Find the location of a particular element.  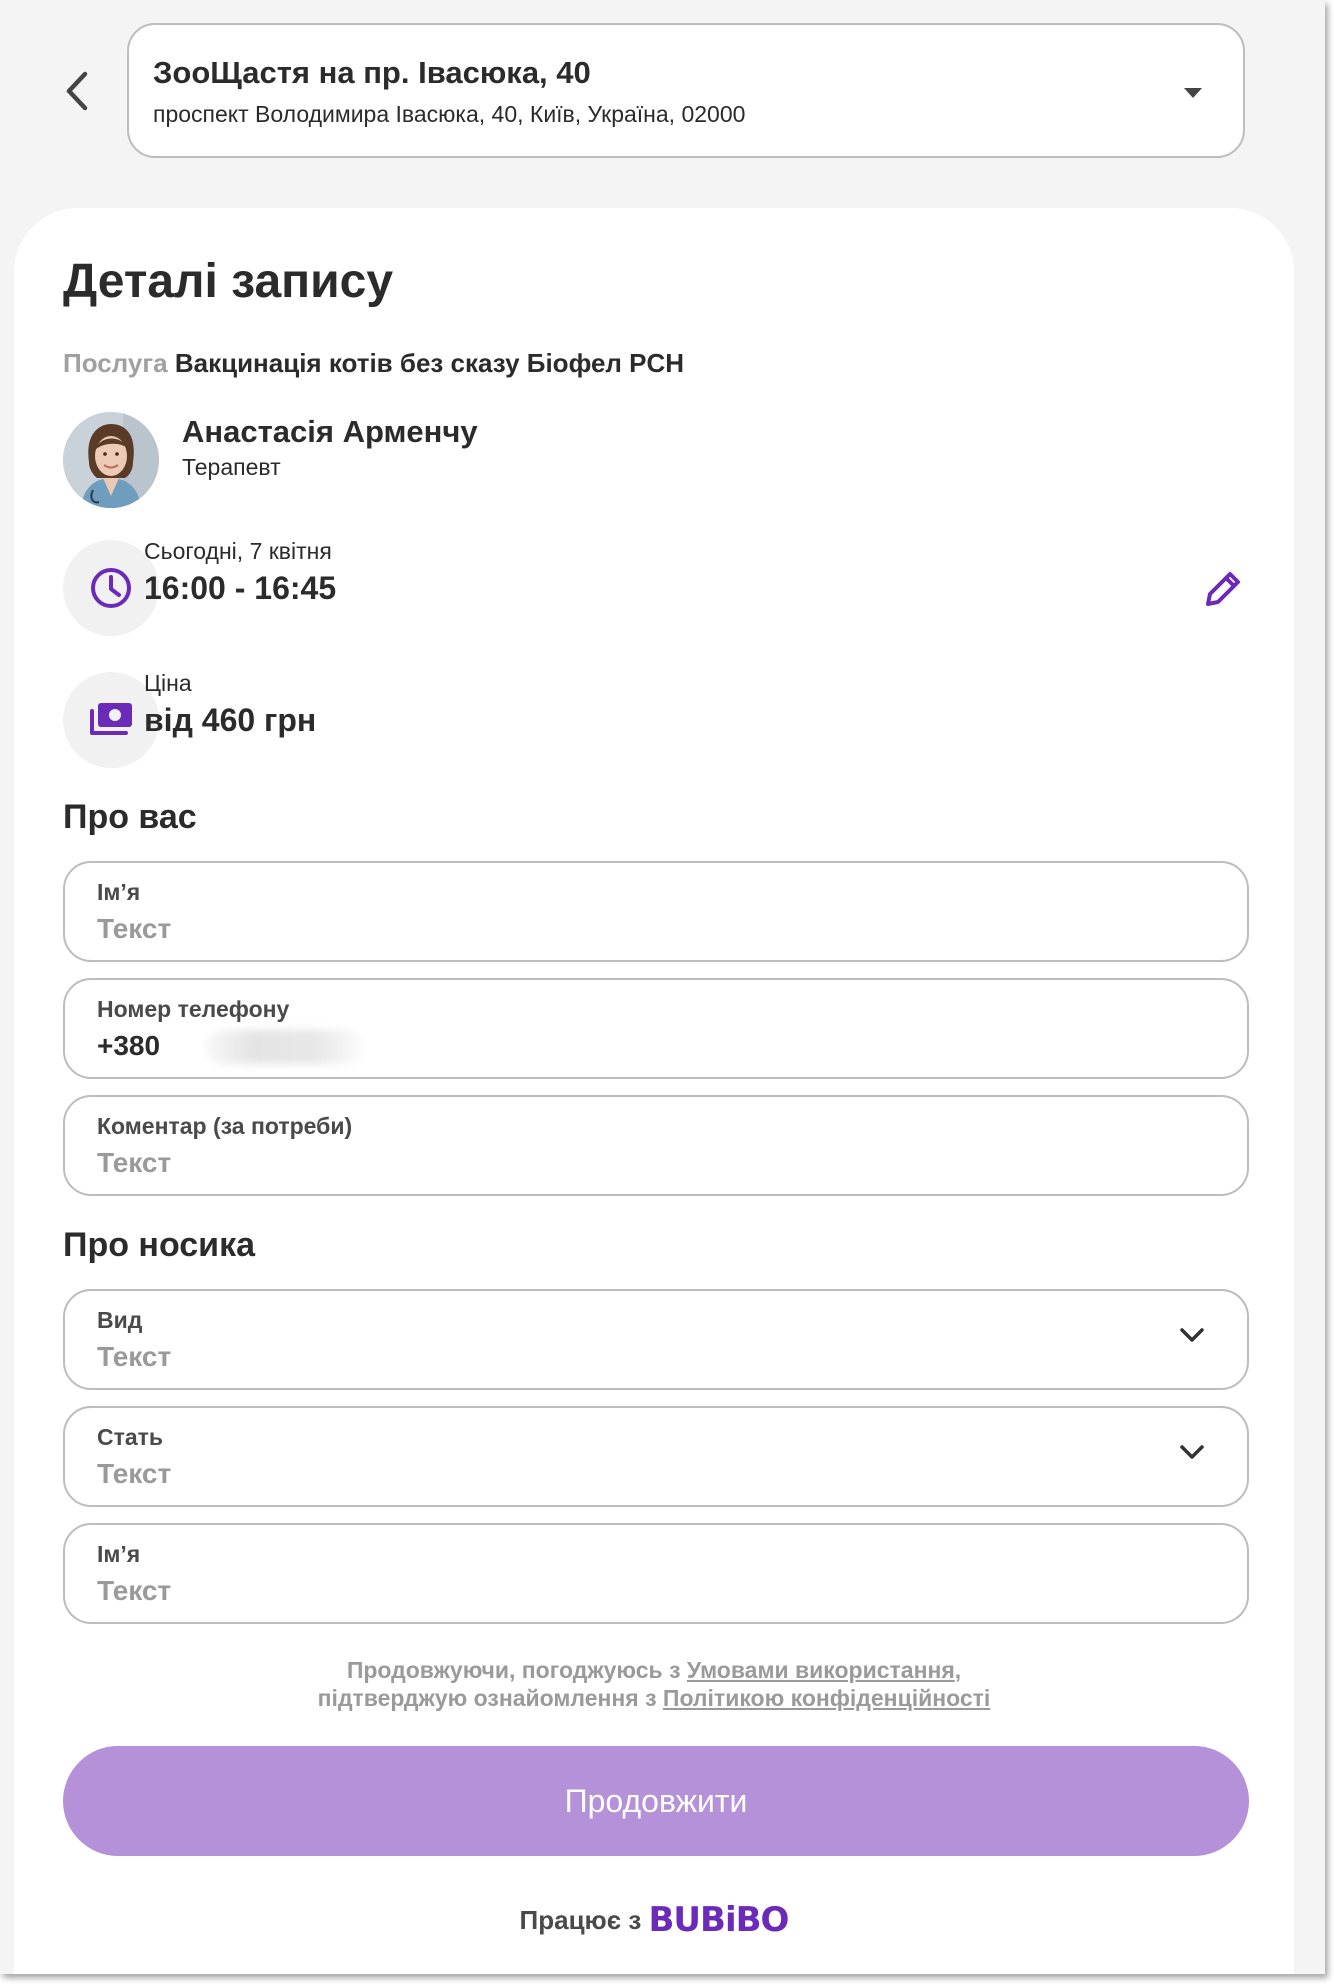

specialist-name: Анастасія Арменчу is located at coordinates (330, 431).